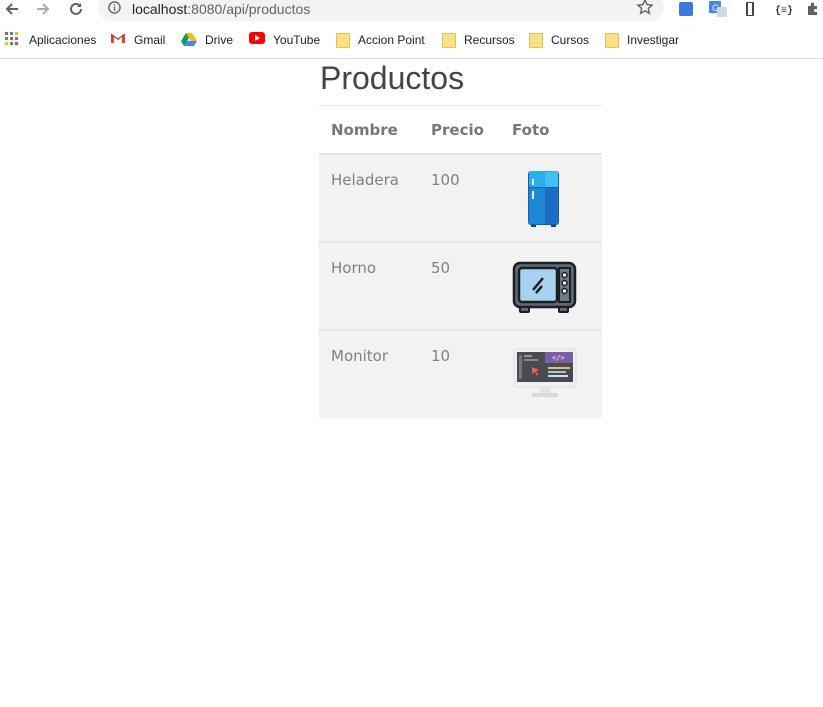  I want to click on back-button, so click(12, 9).